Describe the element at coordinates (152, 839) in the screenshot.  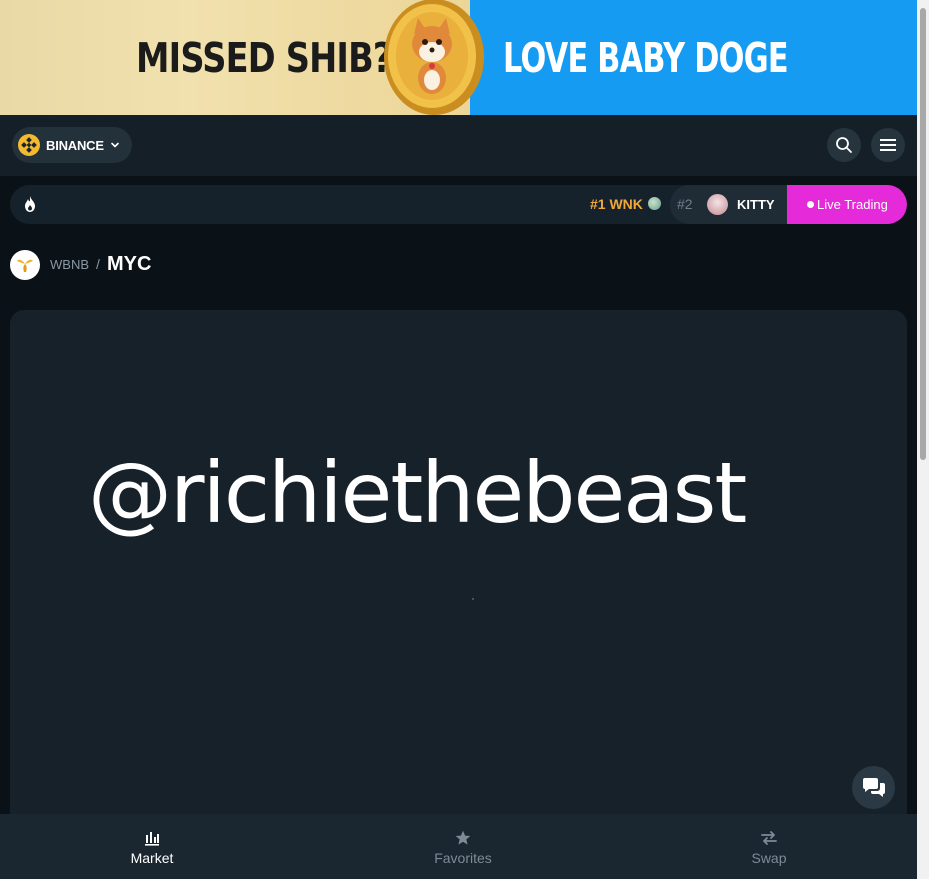
I see `bar-chart-icon` at that location.